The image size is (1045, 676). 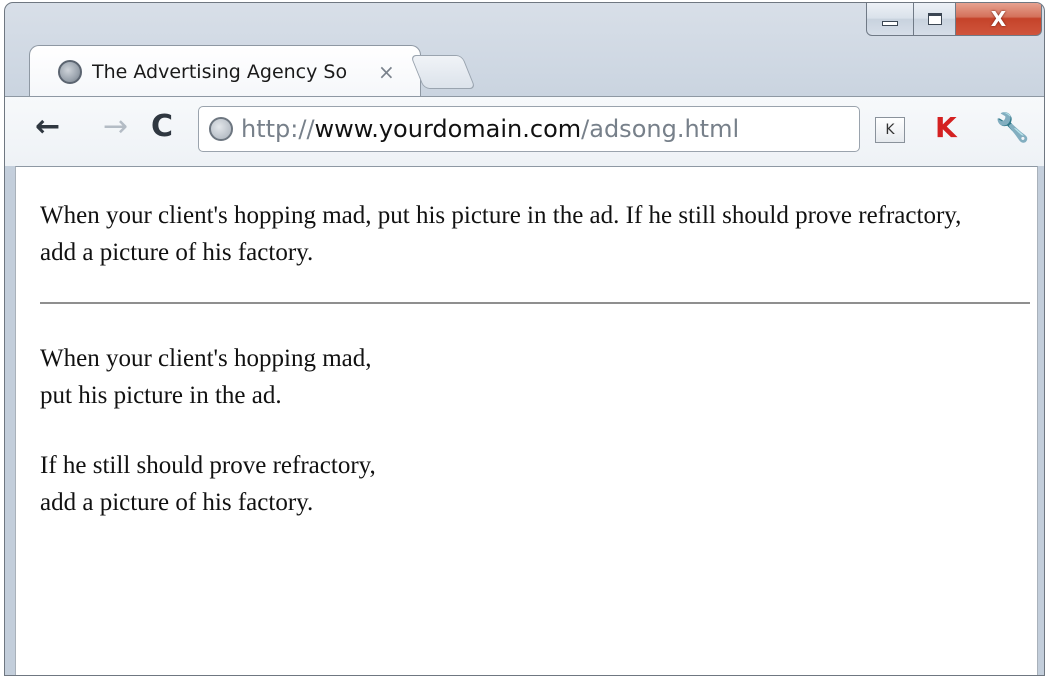 I want to click on close-icon: X, so click(x=998, y=18).